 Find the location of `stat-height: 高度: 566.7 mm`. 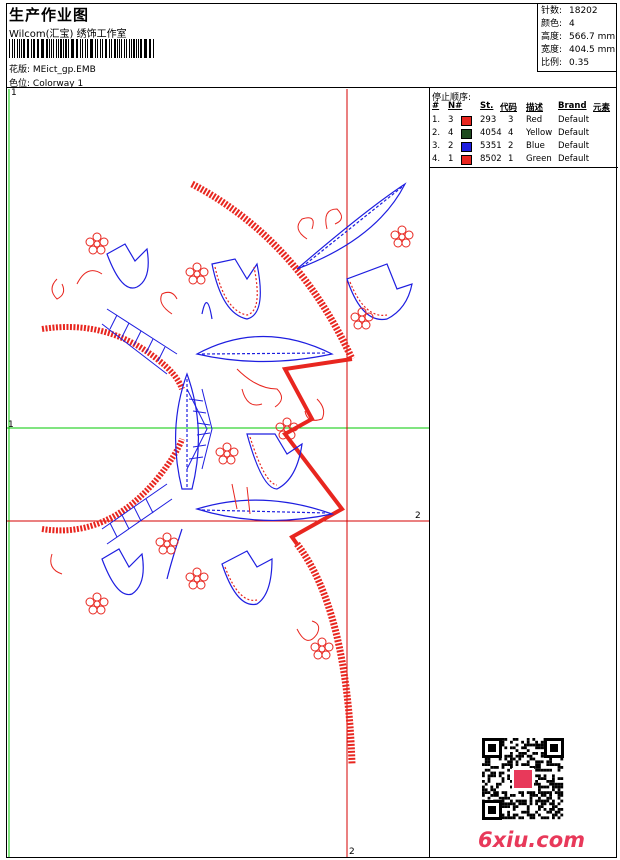

stat-height: 高度: 566.7 mm is located at coordinates (578, 37).